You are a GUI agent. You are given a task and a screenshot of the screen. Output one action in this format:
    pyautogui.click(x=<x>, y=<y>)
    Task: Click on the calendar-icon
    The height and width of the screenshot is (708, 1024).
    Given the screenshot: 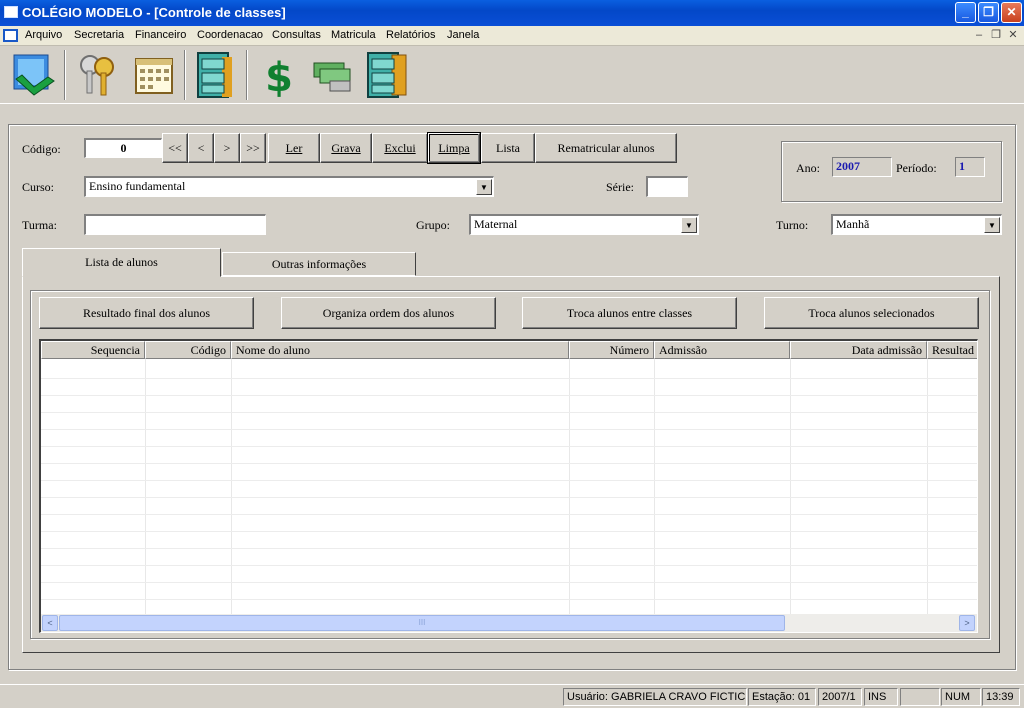 What is the action you would take?
    pyautogui.click(x=153, y=75)
    